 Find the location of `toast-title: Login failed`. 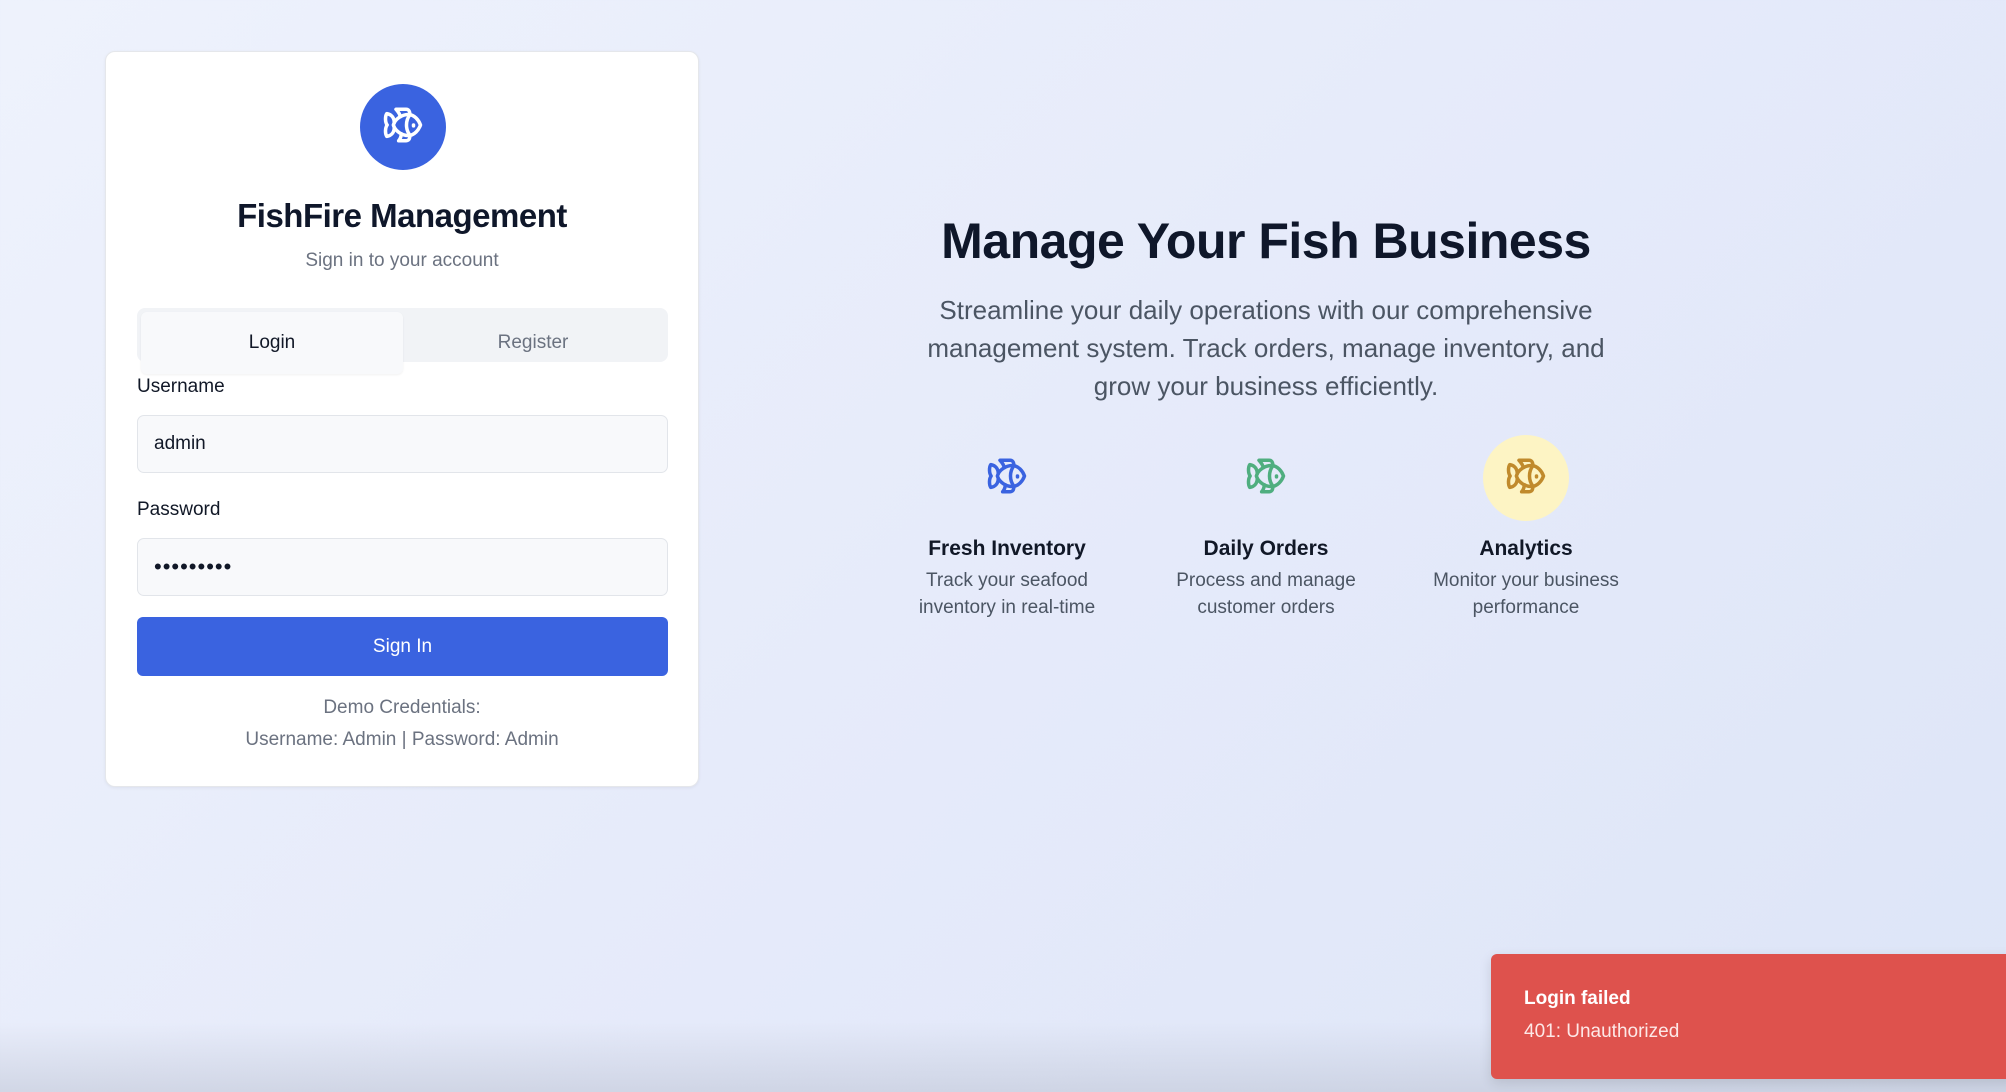

toast-title: Login failed is located at coordinates (1577, 998).